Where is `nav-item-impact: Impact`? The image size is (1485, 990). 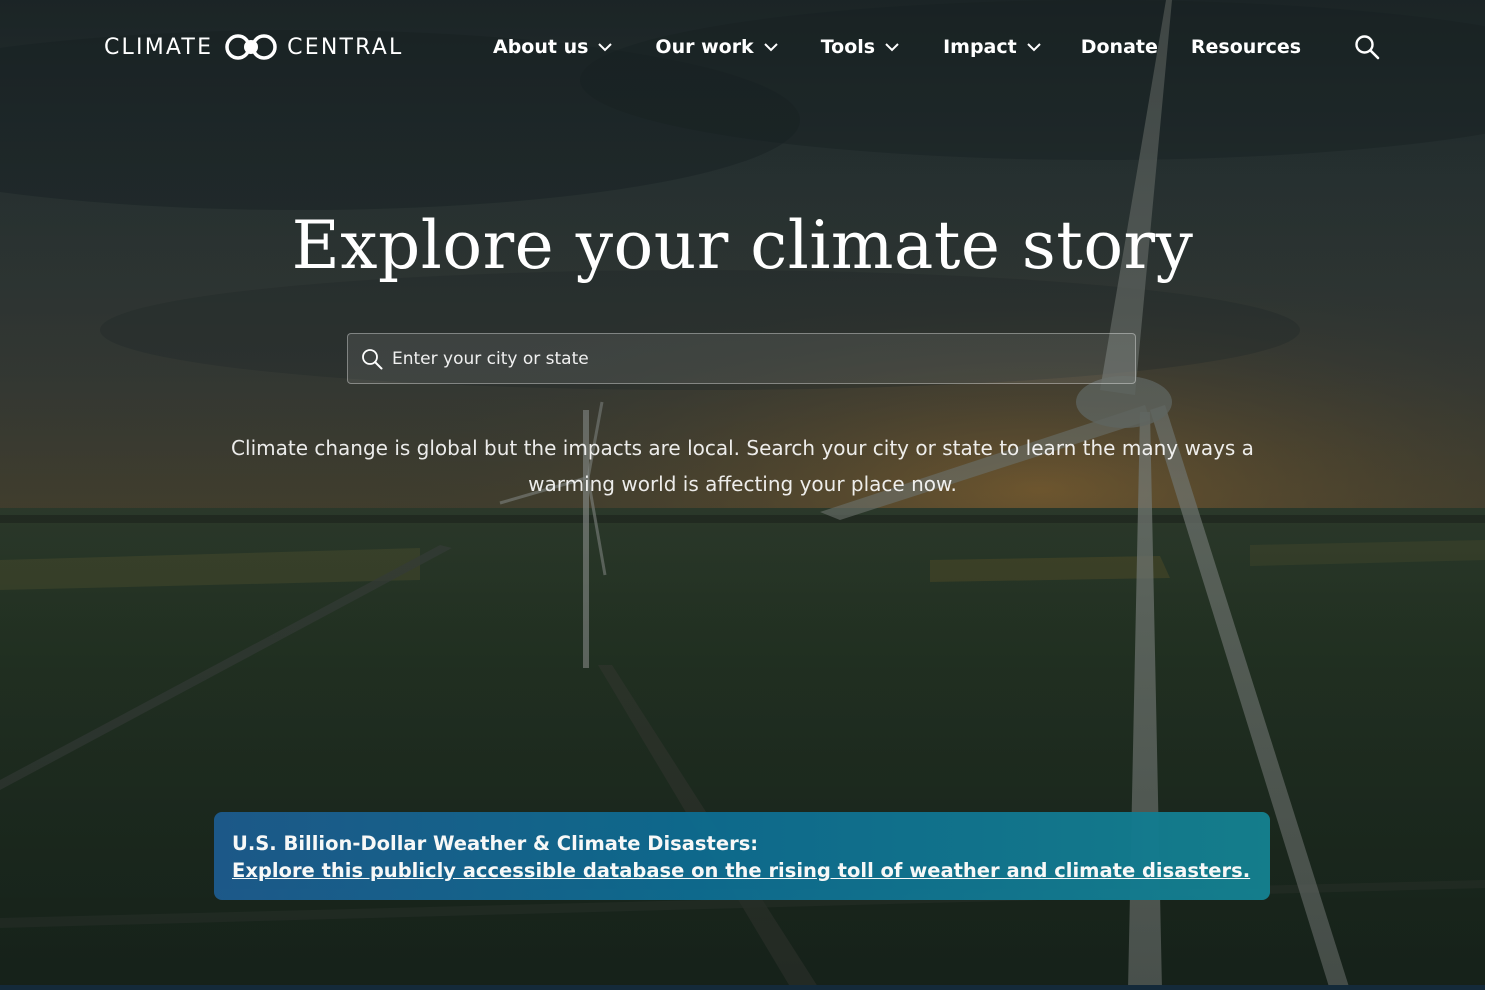
nav-item-impact: Impact is located at coordinates (992, 47).